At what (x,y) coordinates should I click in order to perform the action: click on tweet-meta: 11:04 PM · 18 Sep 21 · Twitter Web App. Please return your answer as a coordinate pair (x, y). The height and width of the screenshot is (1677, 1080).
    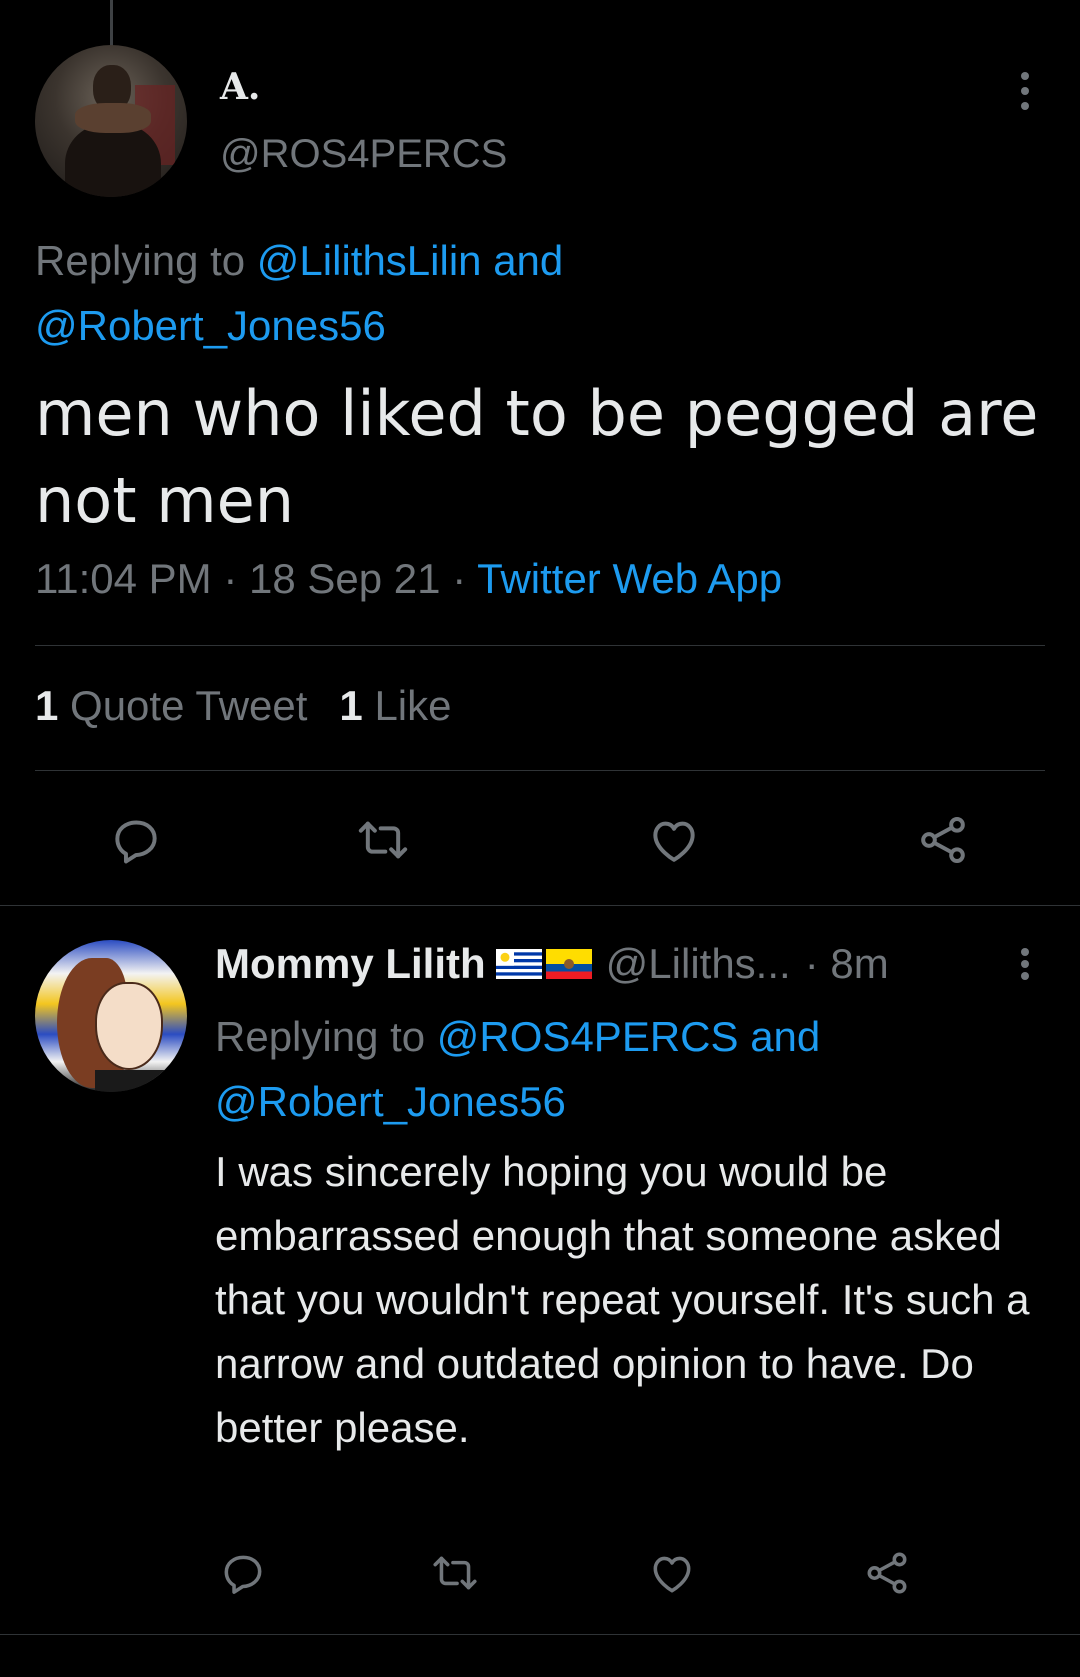
    Looking at the image, I should click on (408, 579).